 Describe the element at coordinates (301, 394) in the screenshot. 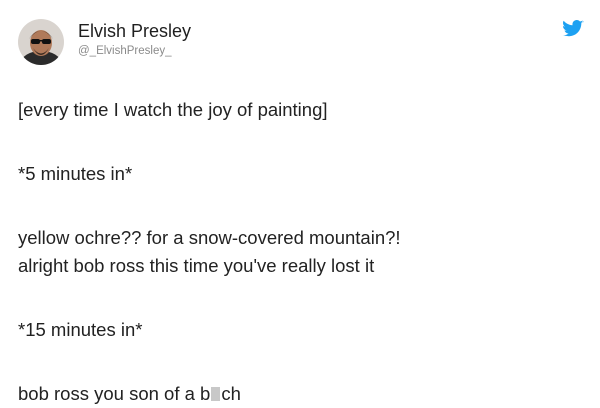

I see `tweet-line-last: bob ross you son of a b ch` at that location.